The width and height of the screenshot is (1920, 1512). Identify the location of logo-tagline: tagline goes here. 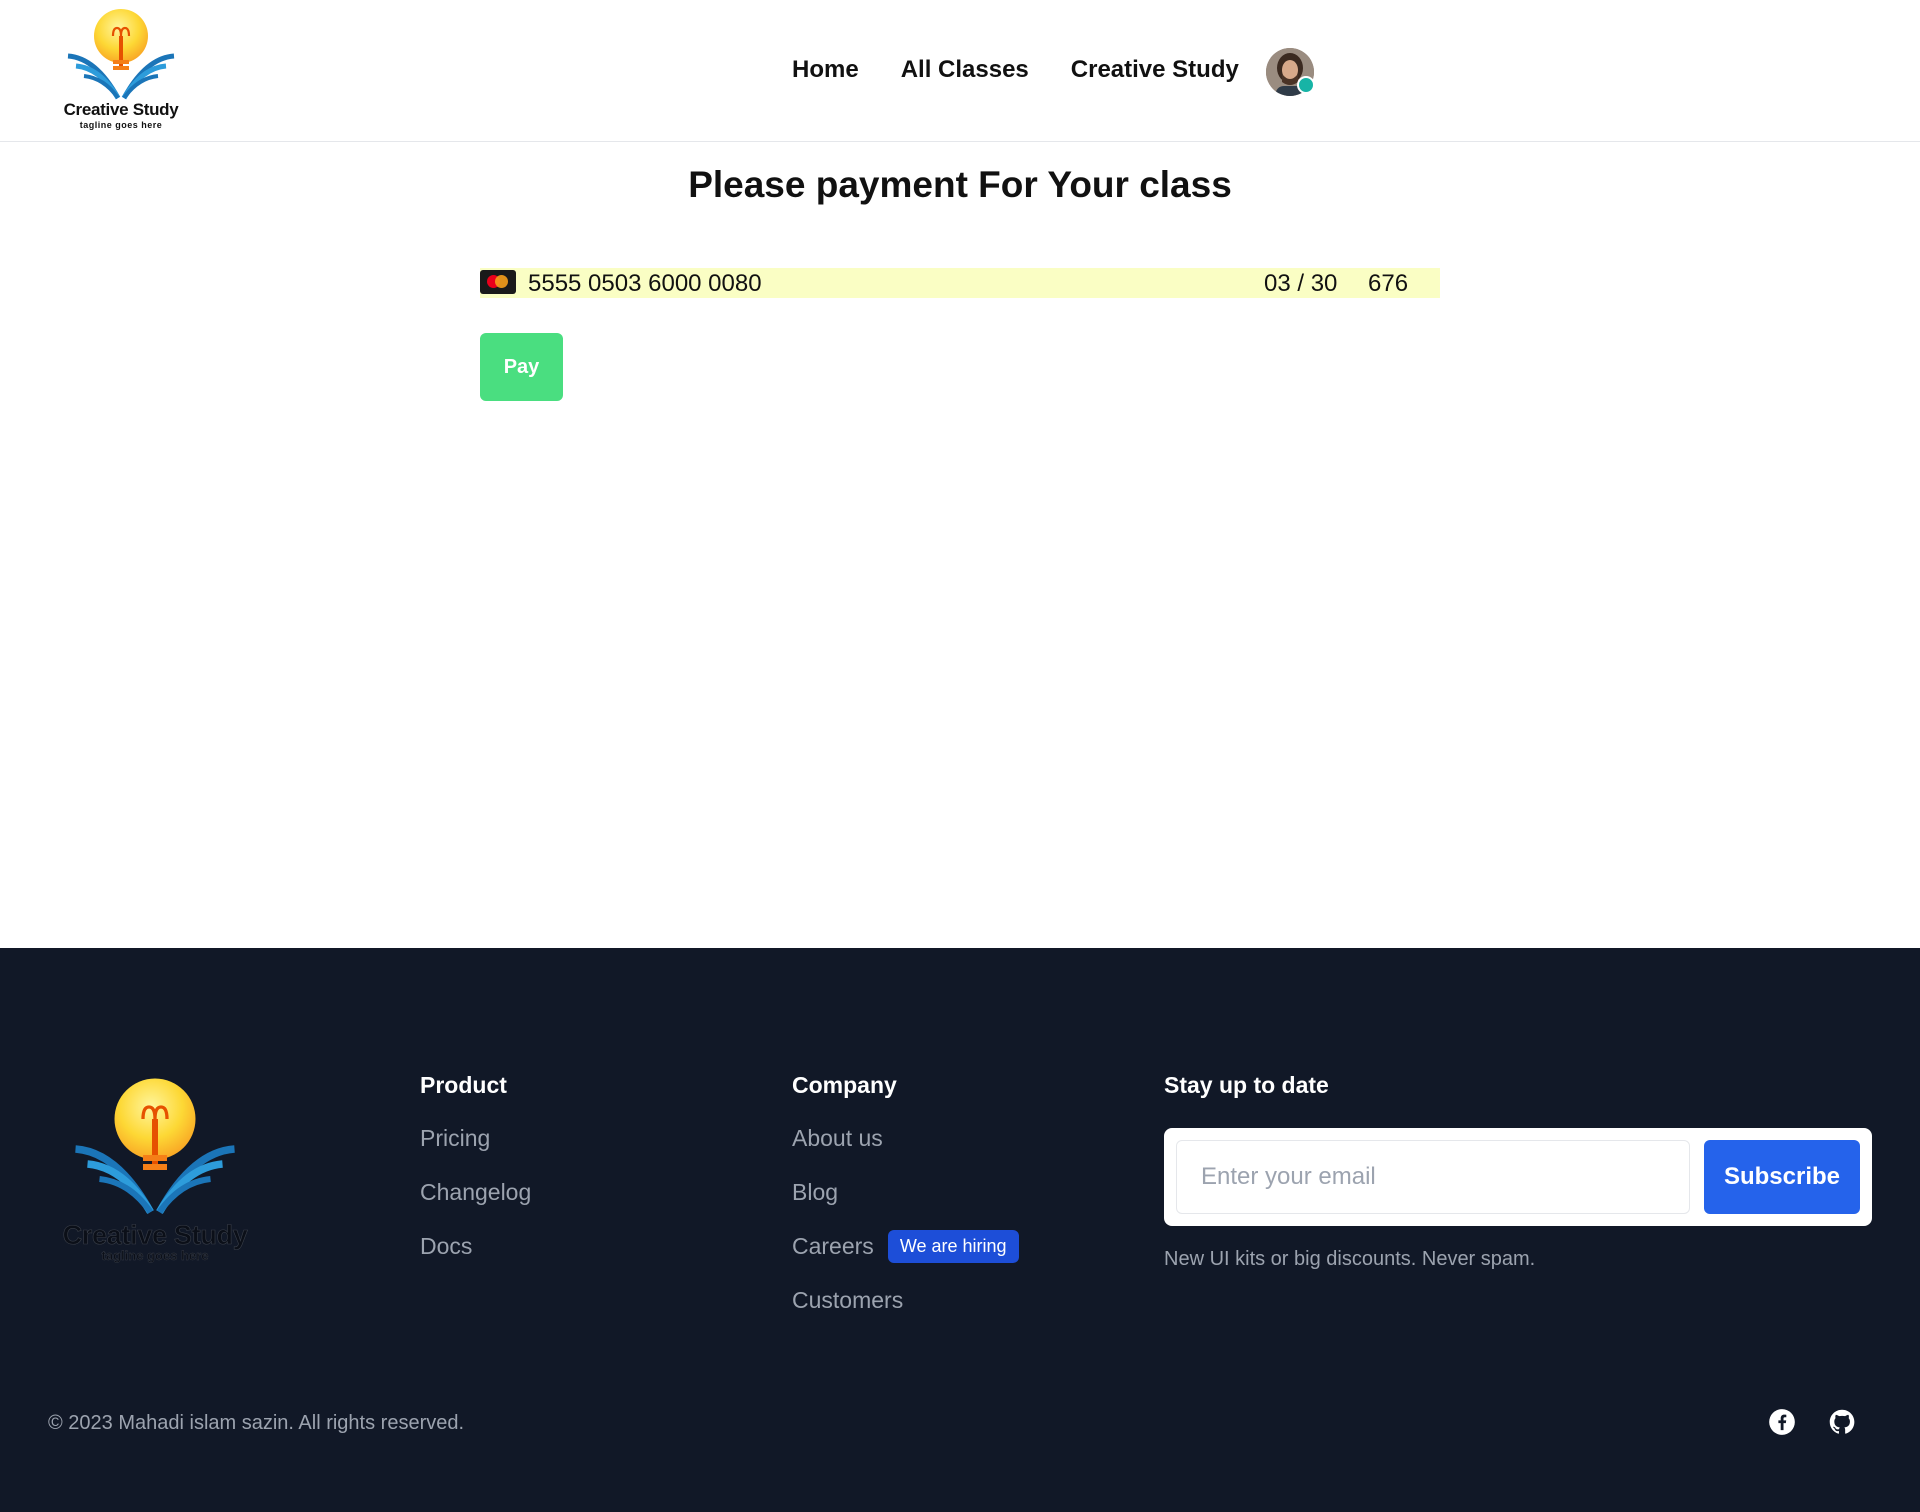
(121, 125).